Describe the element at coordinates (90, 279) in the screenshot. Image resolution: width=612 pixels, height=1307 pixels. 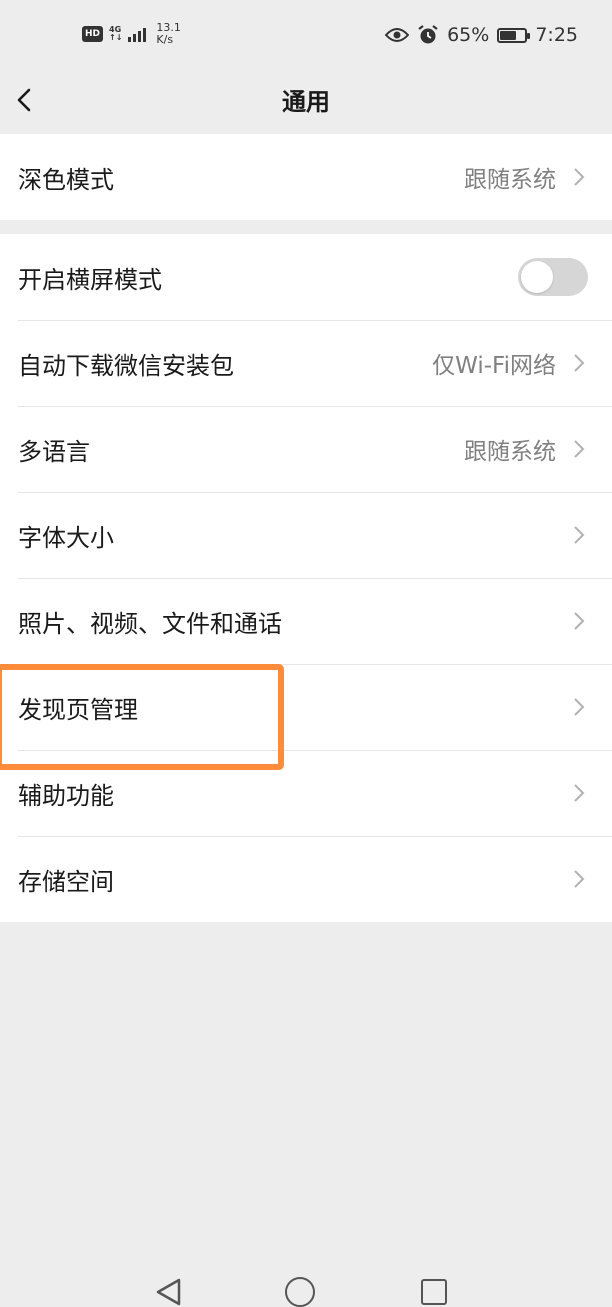
I see `setting-label: 开启横屏模式` at that location.